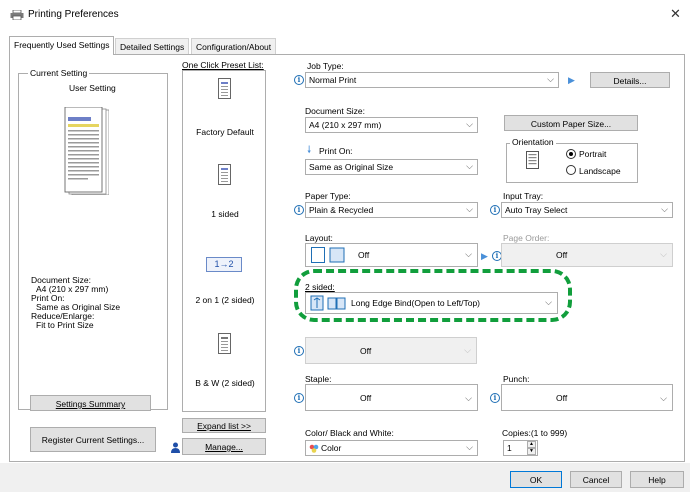 This screenshot has height=492, width=690. I want to click on copies-label: Copies:(1 to 999), so click(535, 433).